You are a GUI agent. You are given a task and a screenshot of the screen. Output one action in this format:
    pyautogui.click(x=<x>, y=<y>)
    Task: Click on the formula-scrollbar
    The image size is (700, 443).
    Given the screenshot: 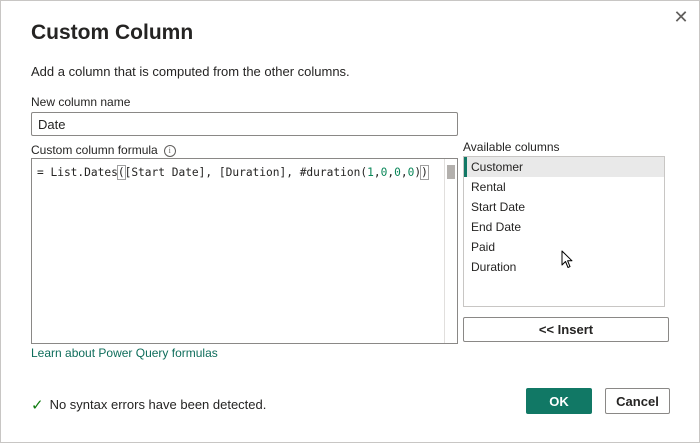 What is the action you would take?
    pyautogui.click(x=450, y=251)
    